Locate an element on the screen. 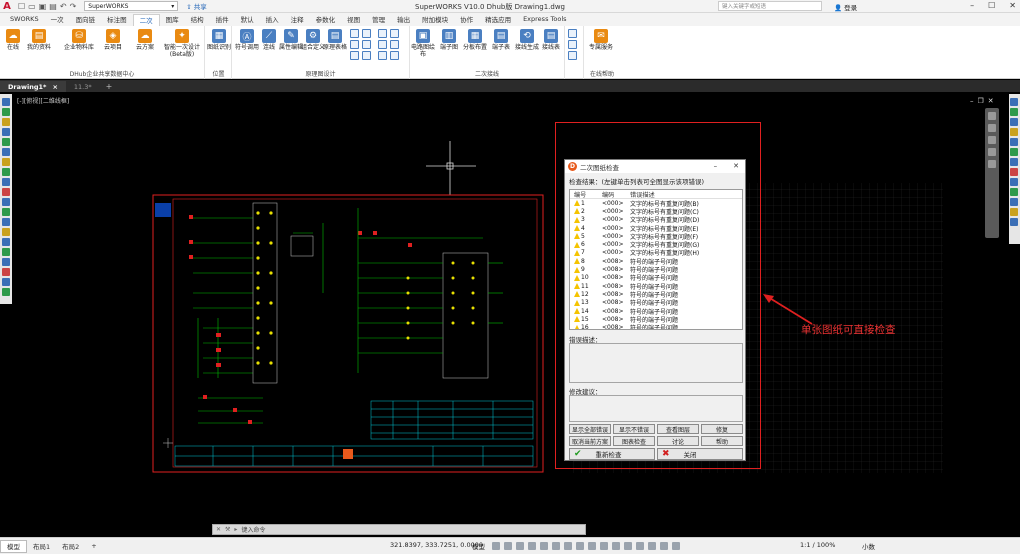 The image size is (1020, 554). lock-icon is located at coordinates (640, 546).